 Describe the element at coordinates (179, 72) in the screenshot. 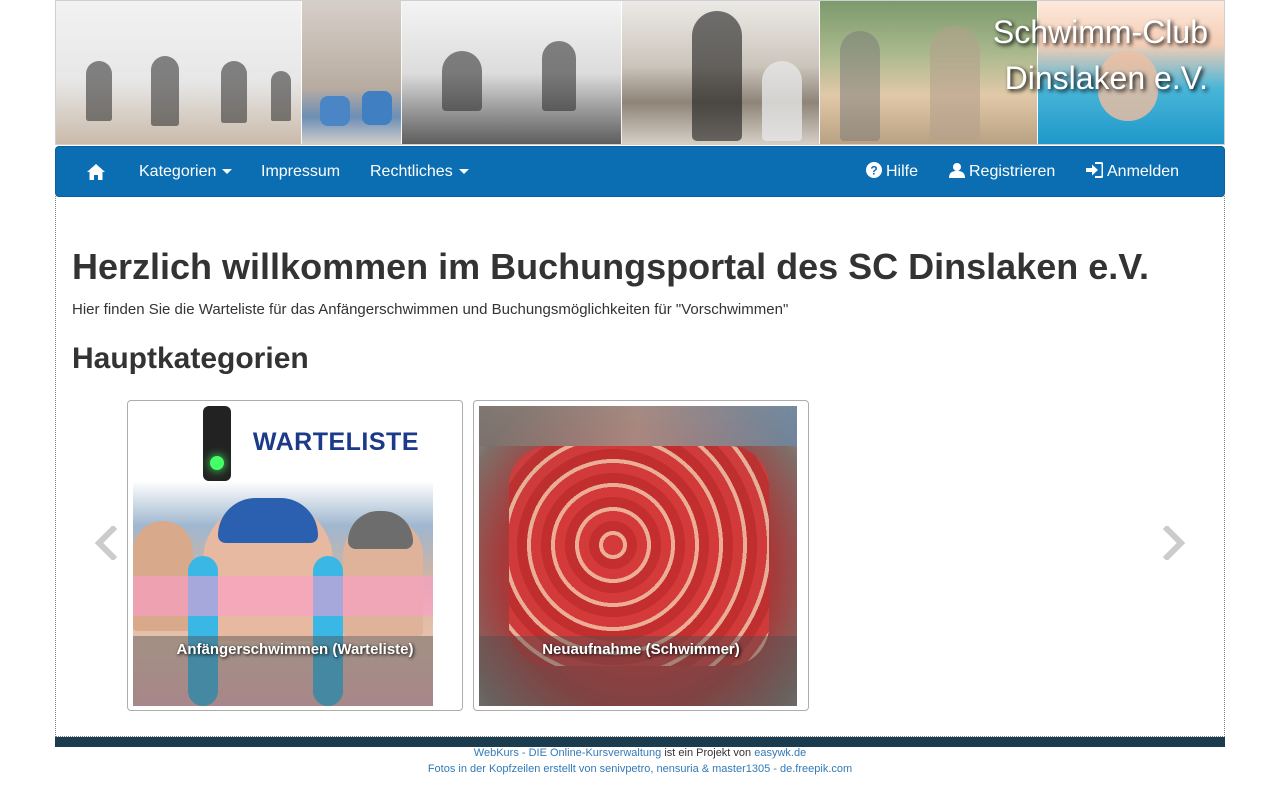

I see `banner-photo-yoga` at that location.